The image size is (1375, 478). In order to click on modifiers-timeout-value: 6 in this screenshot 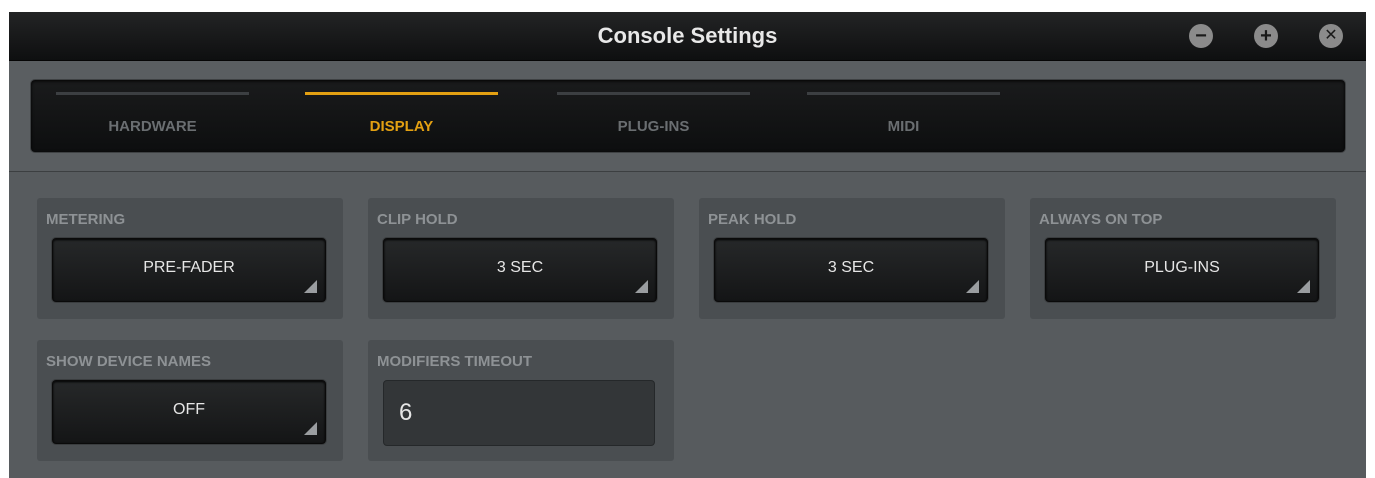, I will do `click(406, 412)`.